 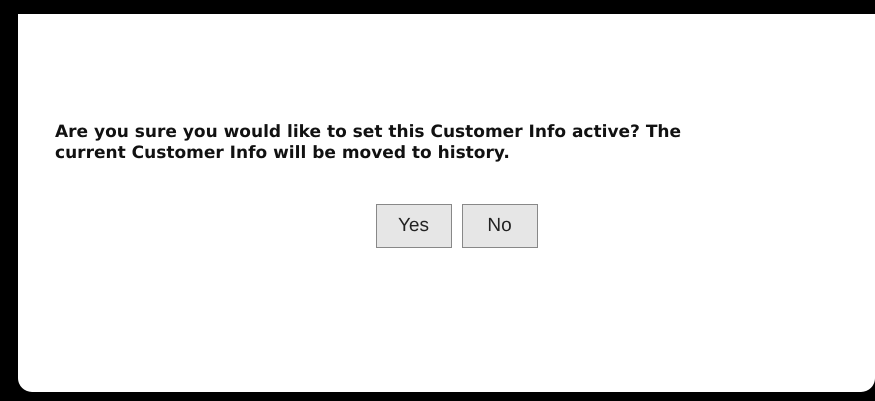 I want to click on confirmation-message: Are you sure you would like to set this Customer Info active? The current Customer Info will be moved to history., so click(x=368, y=143).